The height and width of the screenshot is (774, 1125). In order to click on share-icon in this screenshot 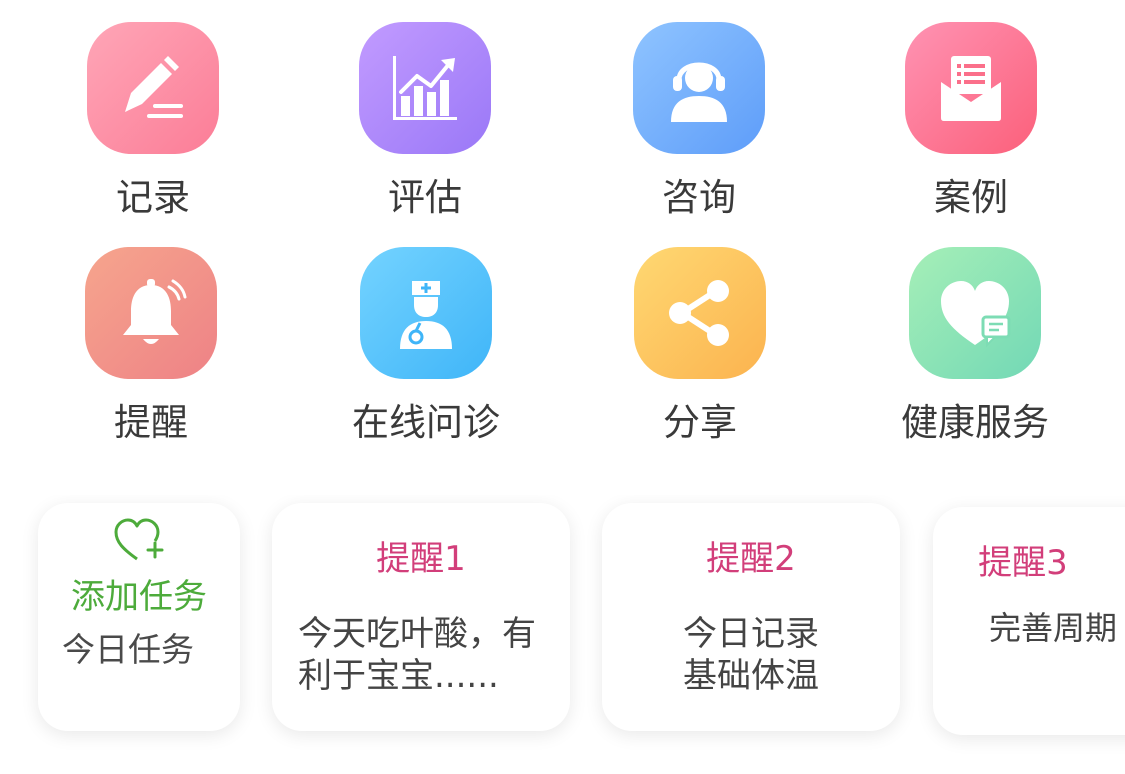, I will do `click(700, 313)`.